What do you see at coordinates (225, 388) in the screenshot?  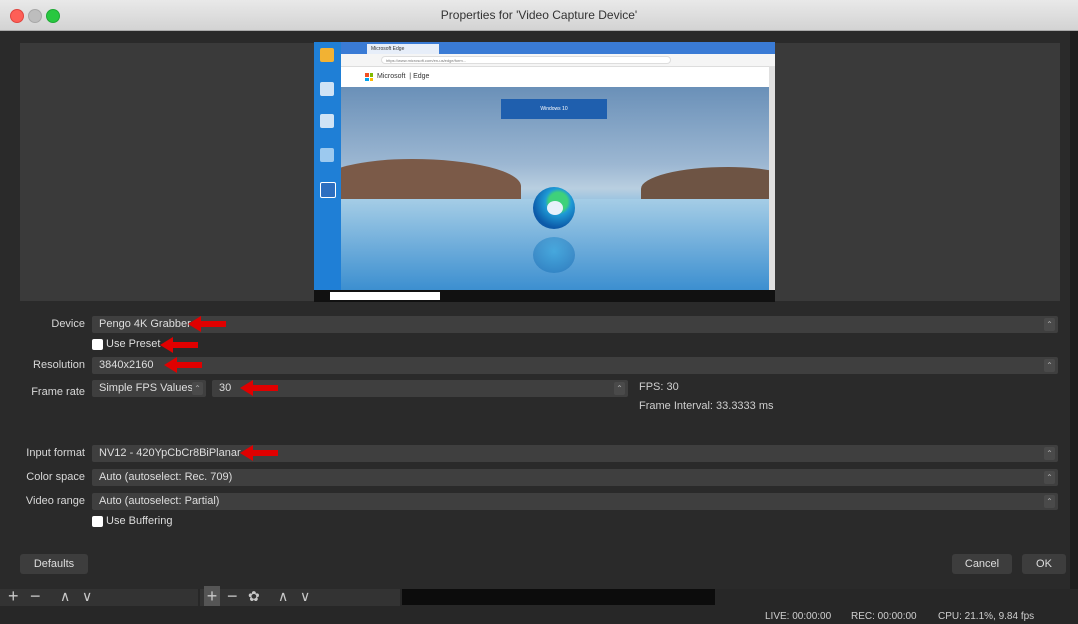 I see `fps-value: 30` at bounding box center [225, 388].